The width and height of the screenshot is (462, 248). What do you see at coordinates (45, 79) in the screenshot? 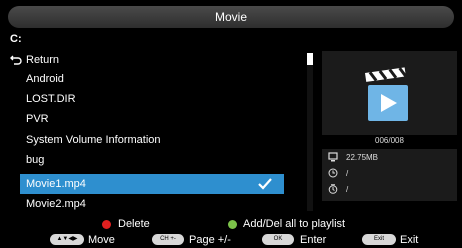
I see `list-item-label: Android` at bounding box center [45, 79].